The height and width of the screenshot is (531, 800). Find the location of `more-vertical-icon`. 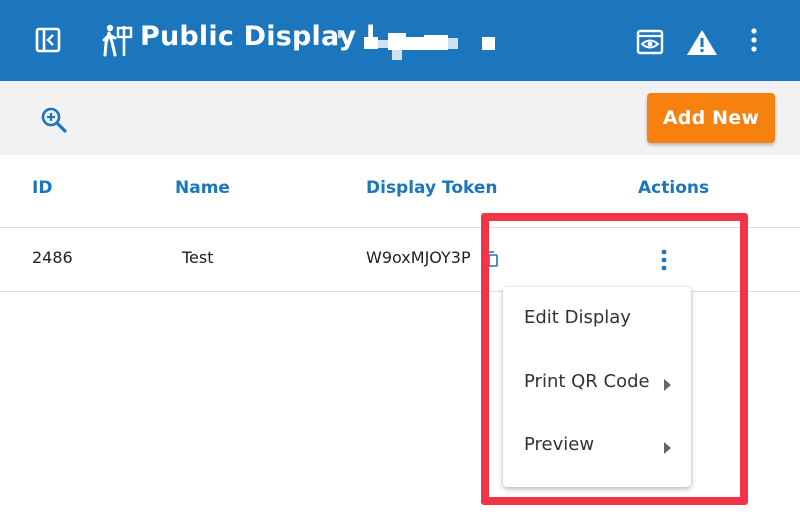

more-vertical-icon is located at coordinates (754, 40).